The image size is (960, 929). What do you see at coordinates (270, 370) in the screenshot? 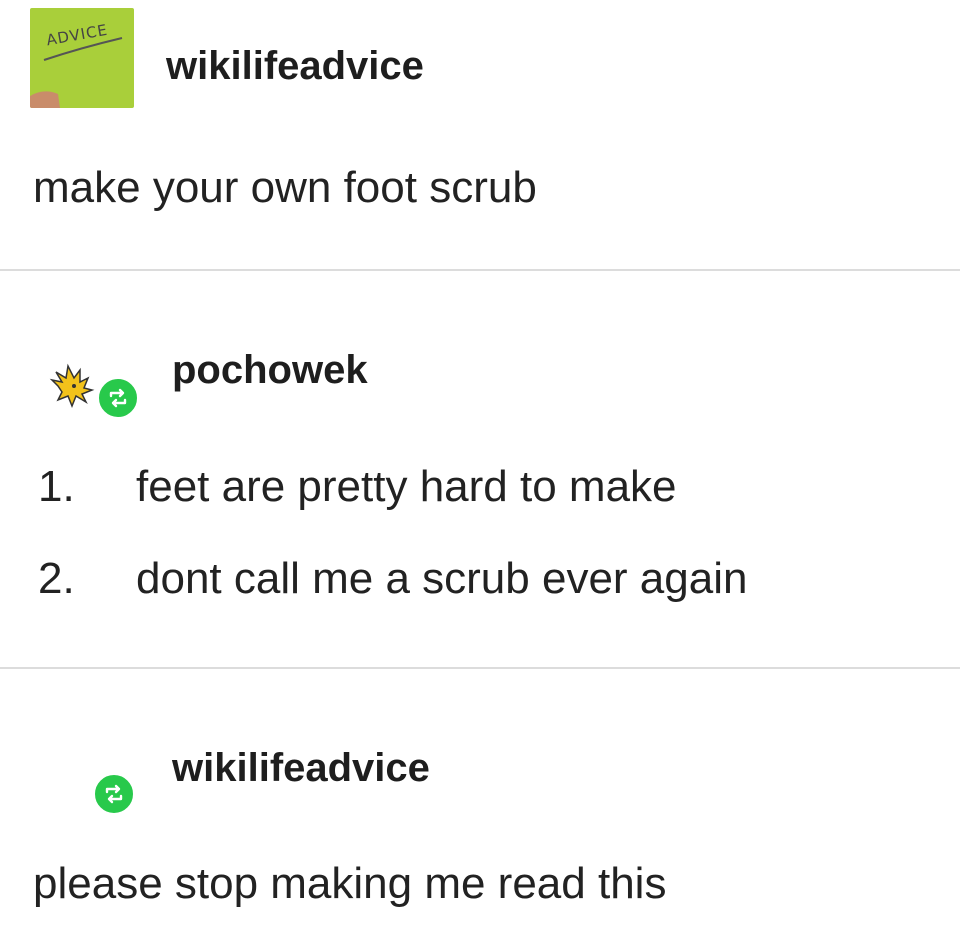
I see `post-username: pochowek` at bounding box center [270, 370].